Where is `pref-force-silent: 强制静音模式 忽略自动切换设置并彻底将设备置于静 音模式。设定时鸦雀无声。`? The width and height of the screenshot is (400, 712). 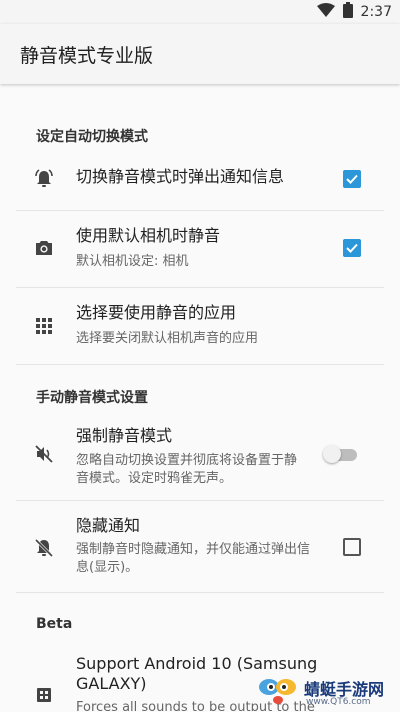
pref-force-silent: 强制静音模式 忽略自动切换设置并彻底将设备置于静 音模式。设定时鸦雀无声。 is located at coordinates (200, 457).